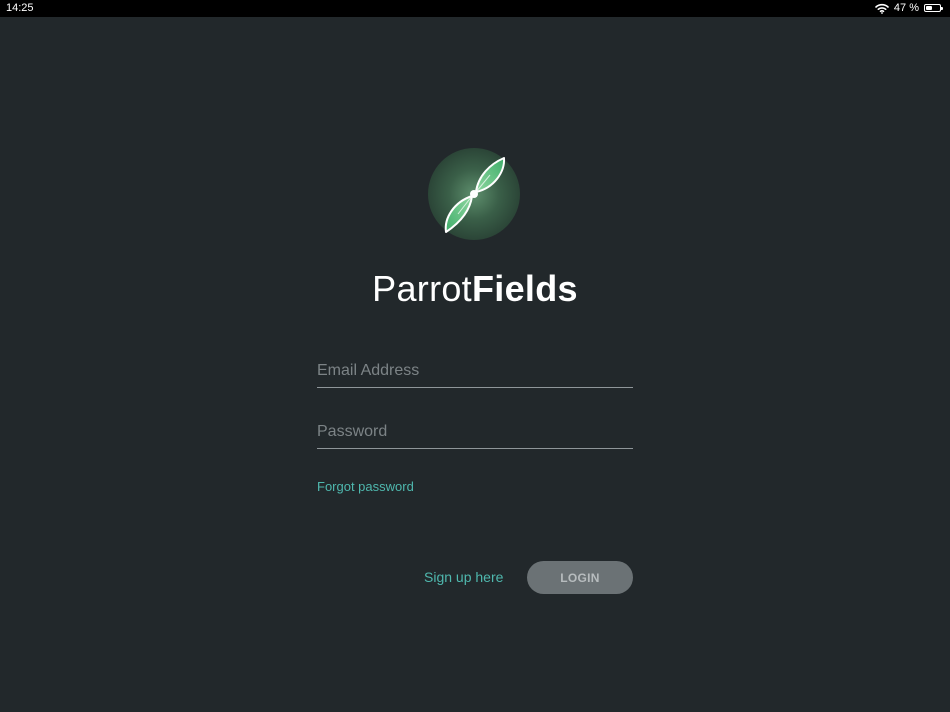 This screenshot has width=950, height=712. I want to click on leaf-logo-icon, so click(474, 194).